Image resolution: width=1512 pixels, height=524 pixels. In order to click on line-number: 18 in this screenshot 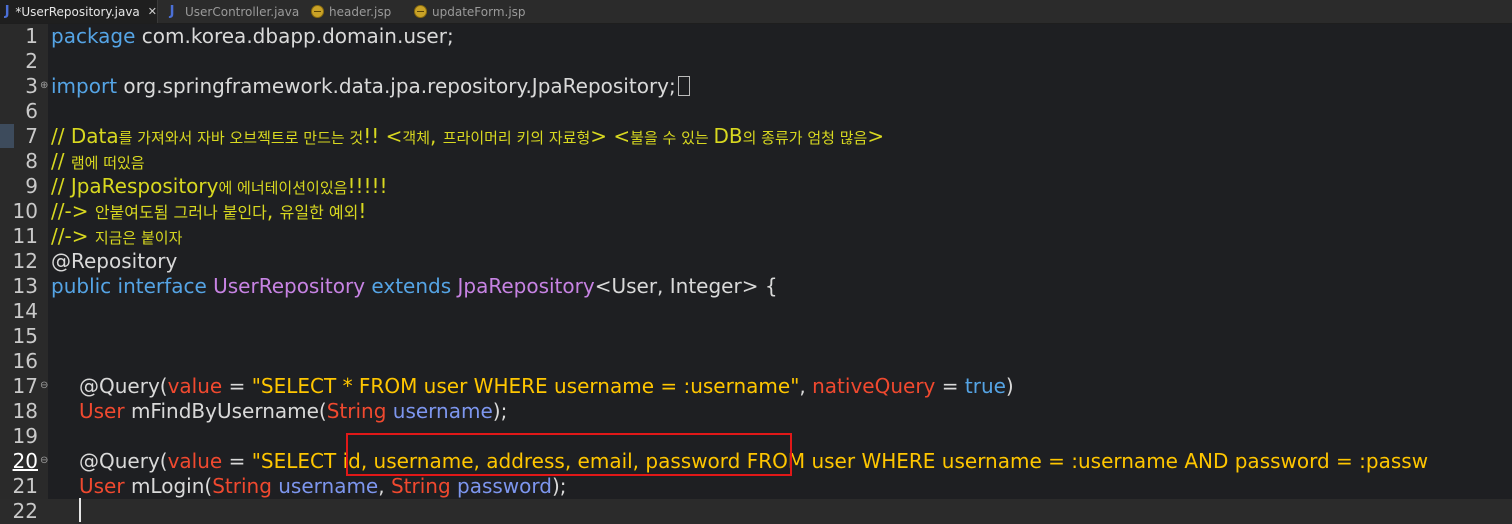, I will do `click(25, 411)`.